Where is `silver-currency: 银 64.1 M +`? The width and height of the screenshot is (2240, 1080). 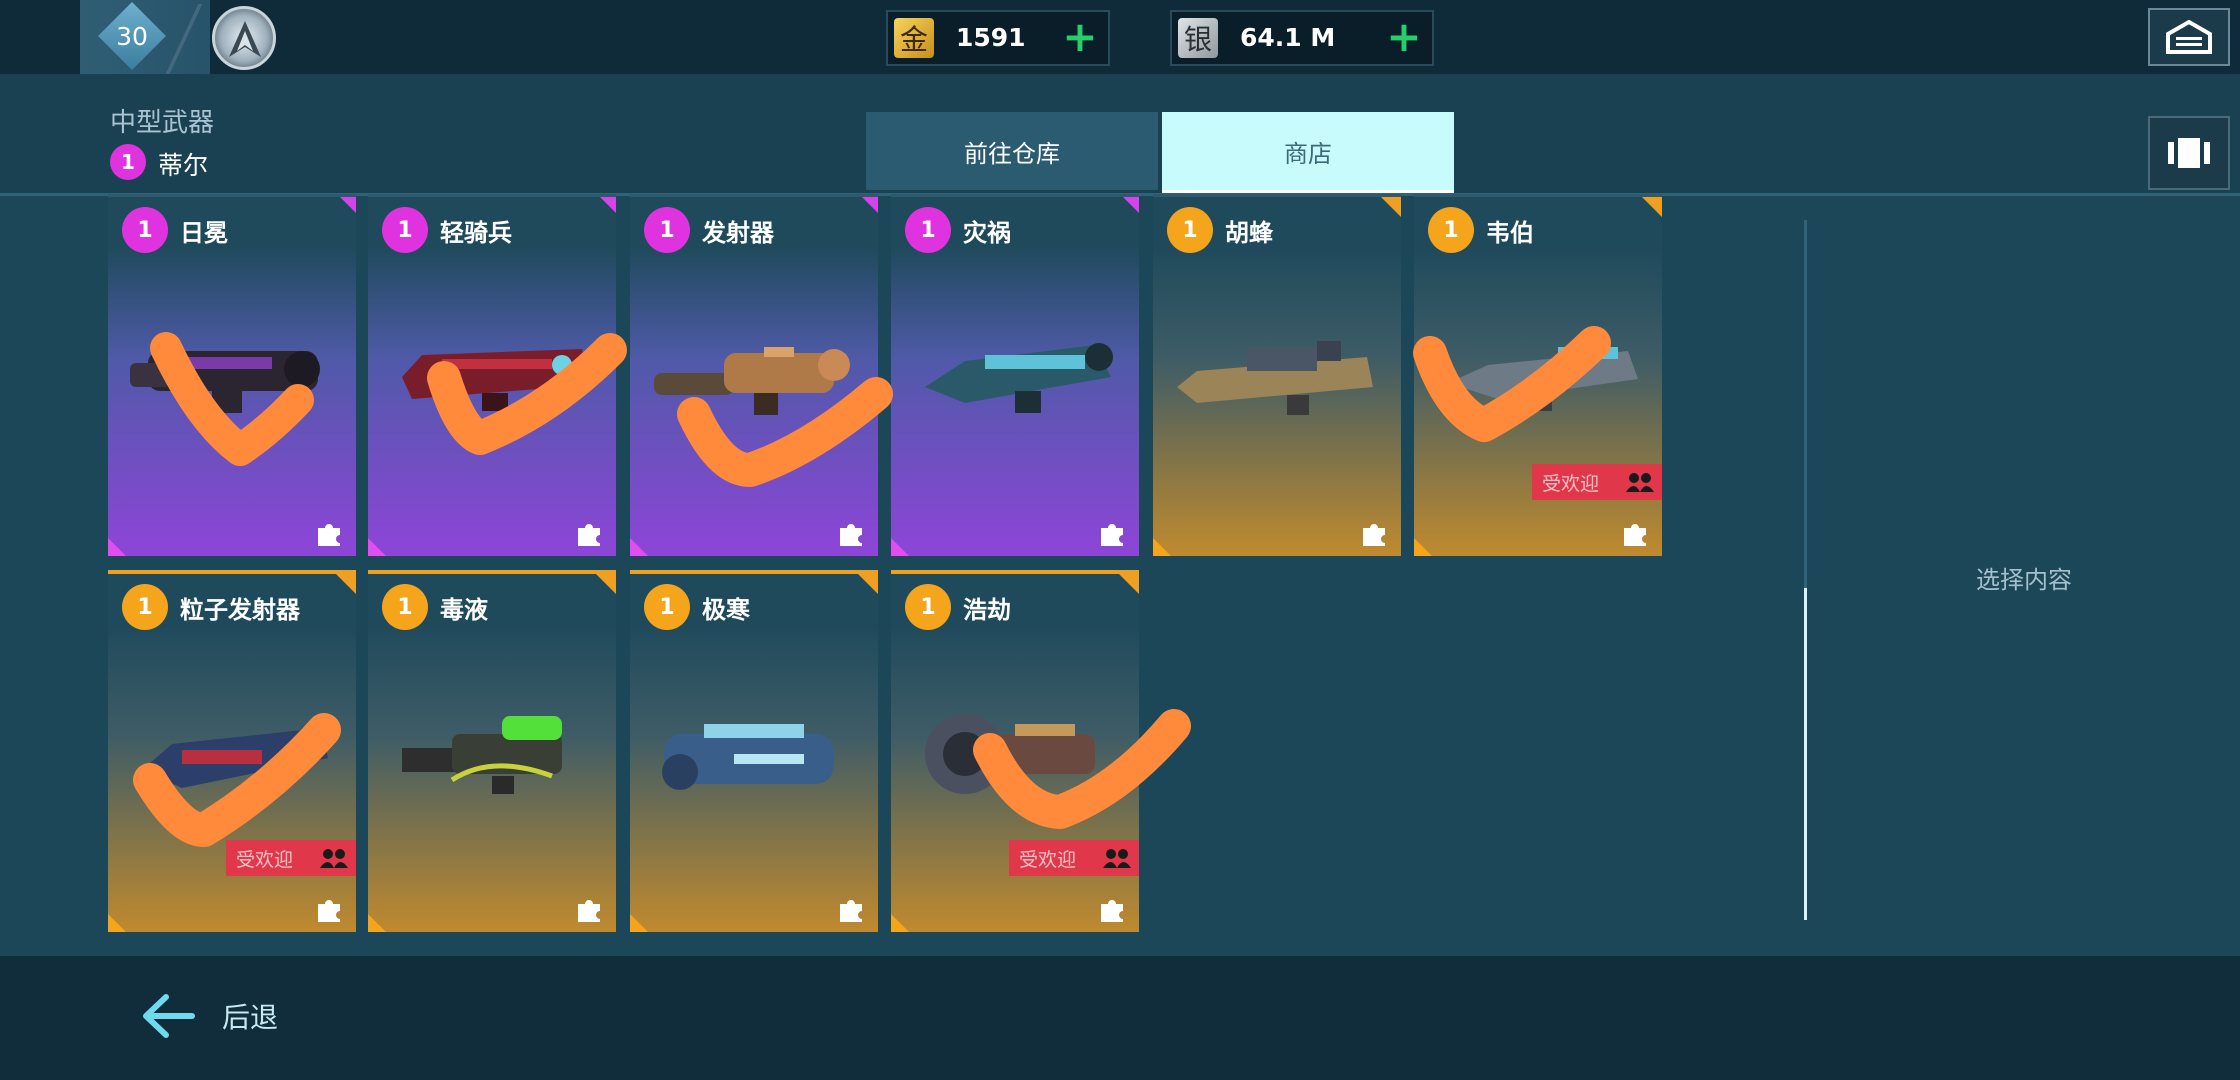 silver-currency: 银 64.1 M + is located at coordinates (1302, 38).